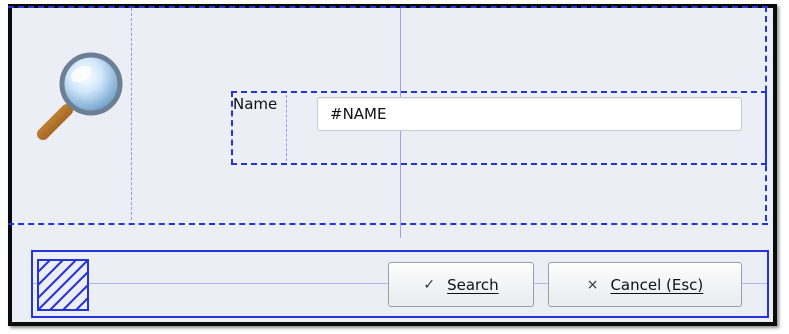 The width and height of the screenshot is (789, 334). What do you see at coordinates (657, 284) in the screenshot?
I see `cancel-button-label: Cancel (Esc)` at bounding box center [657, 284].